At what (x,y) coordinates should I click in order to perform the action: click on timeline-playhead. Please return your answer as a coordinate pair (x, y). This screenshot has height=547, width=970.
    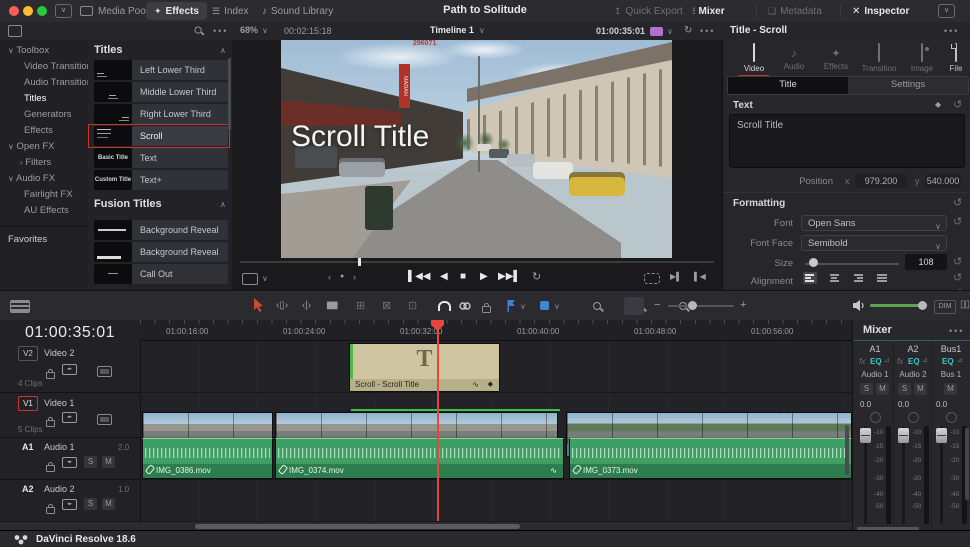
    Looking at the image, I should click on (438, 420).